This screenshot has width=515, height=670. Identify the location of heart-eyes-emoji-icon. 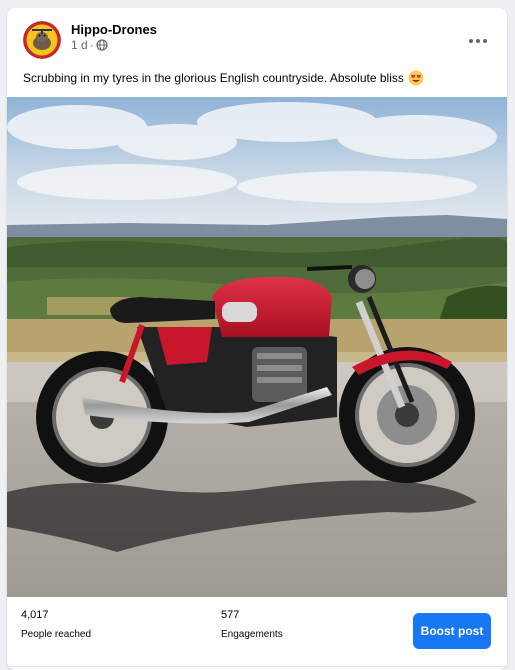
(416, 78).